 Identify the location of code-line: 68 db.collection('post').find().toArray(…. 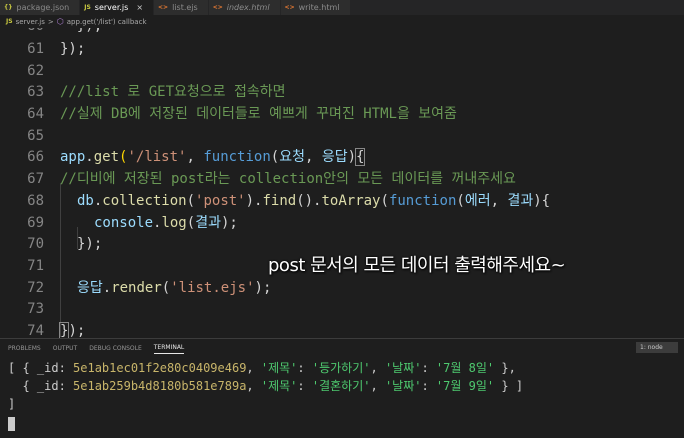
(342, 201).